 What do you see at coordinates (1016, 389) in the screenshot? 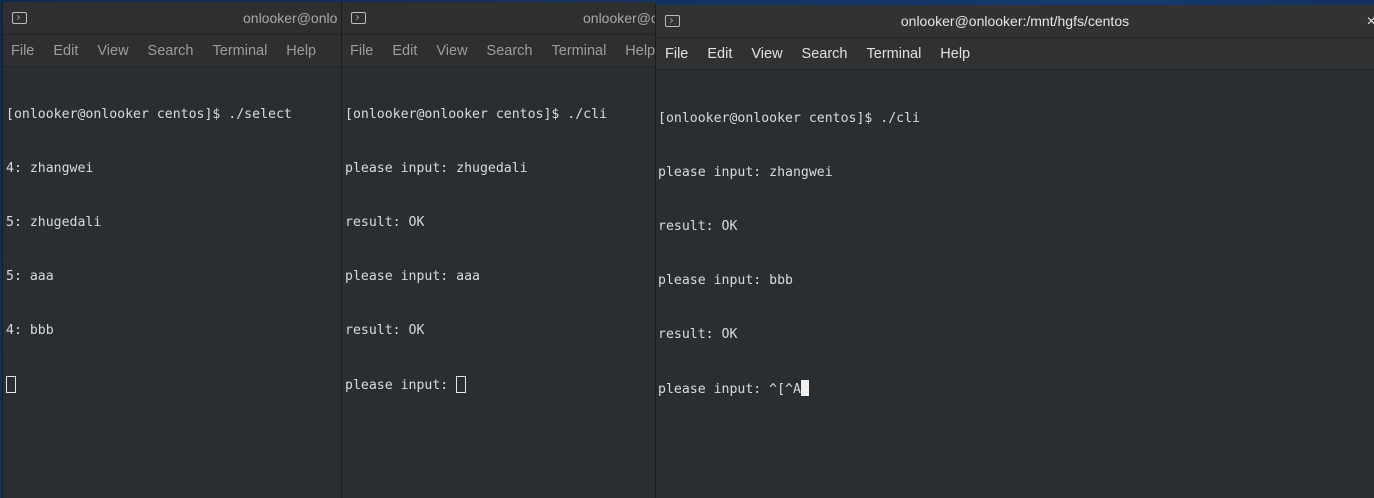
I see `terminal-prompt-line: please input: ^[^A` at bounding box center [1016, 389].